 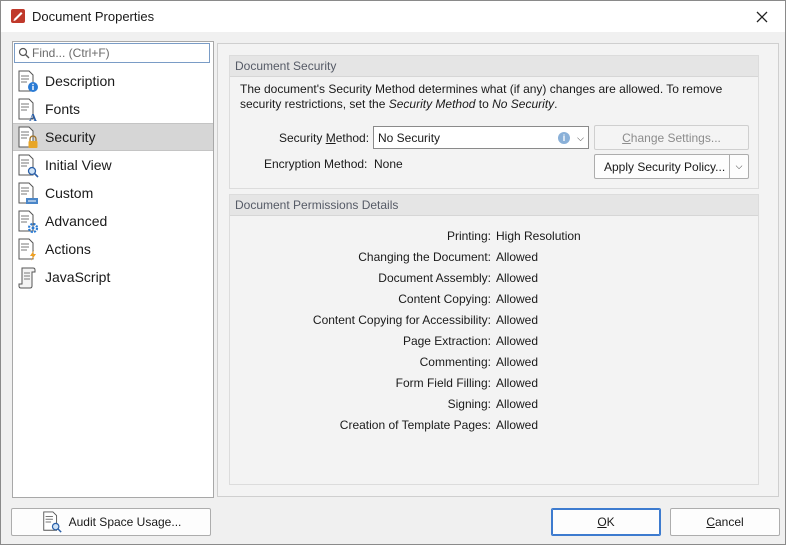 What do you see at coordinates (401, 320) in the screenshot?
I see `permission-label: Content Copying for Accessibility:` at bounding box center [401, 320].